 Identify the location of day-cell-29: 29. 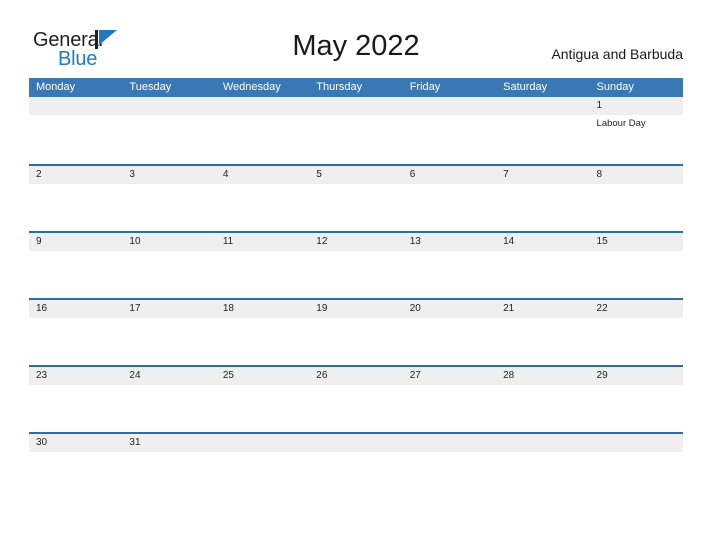
(636, 399).